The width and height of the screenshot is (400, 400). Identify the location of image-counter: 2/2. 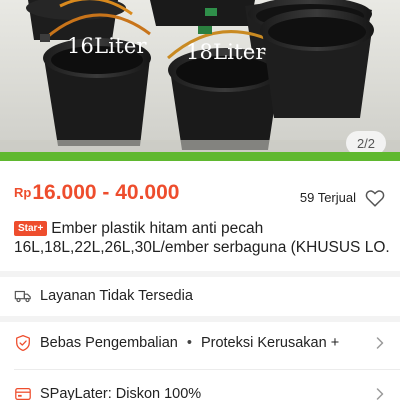
(366, 141).